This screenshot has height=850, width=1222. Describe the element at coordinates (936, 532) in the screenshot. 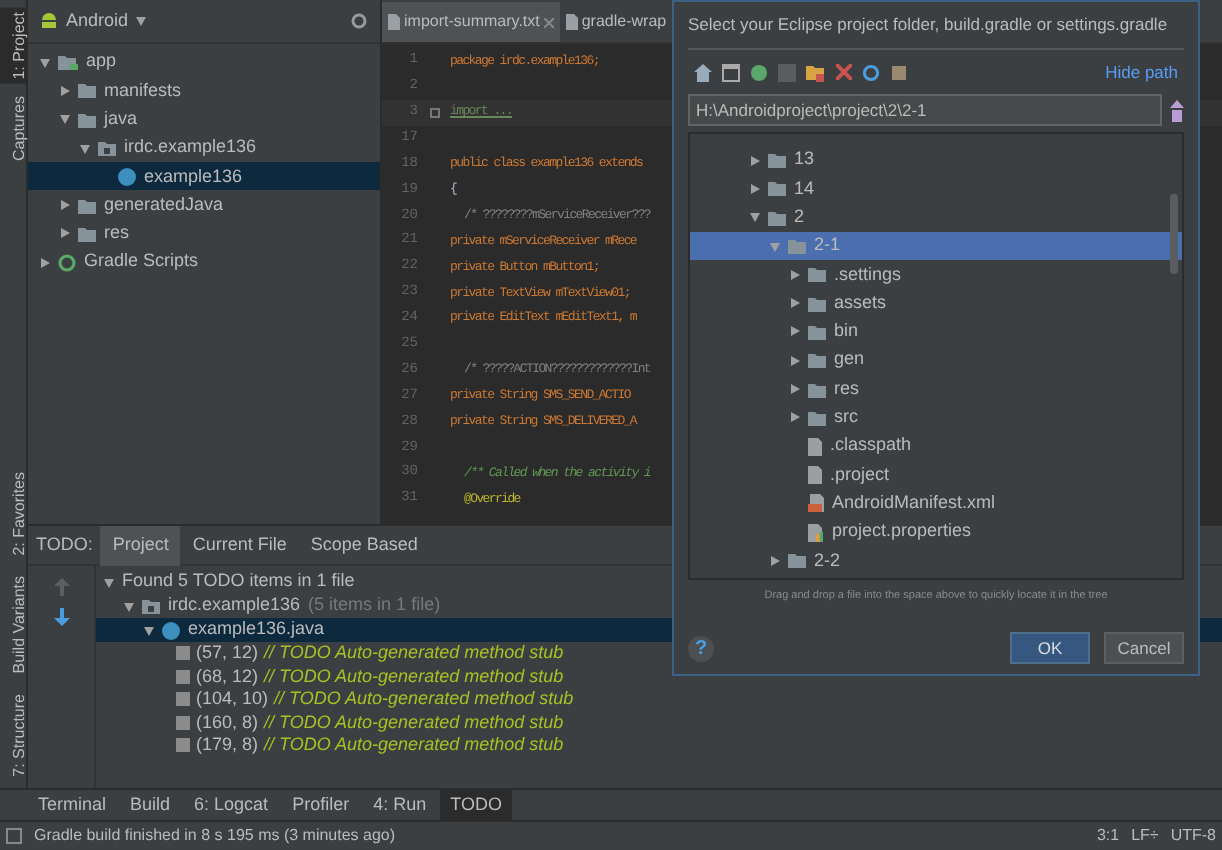

I see `folder-tree-item: project.properties` at that location.